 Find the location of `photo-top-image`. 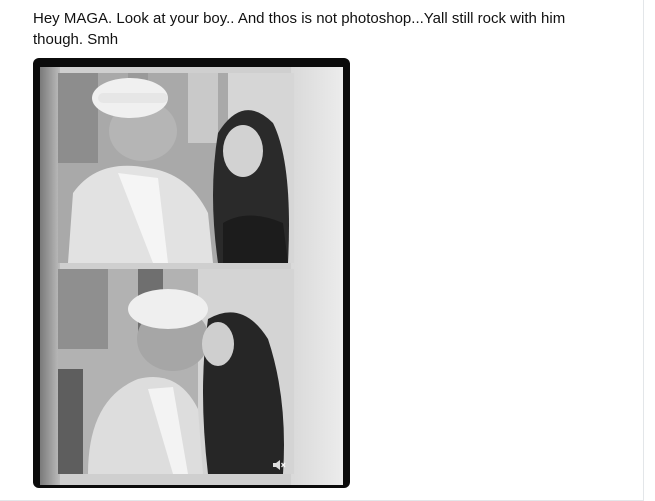

photo-top-image is located at coordinates (176, 168).